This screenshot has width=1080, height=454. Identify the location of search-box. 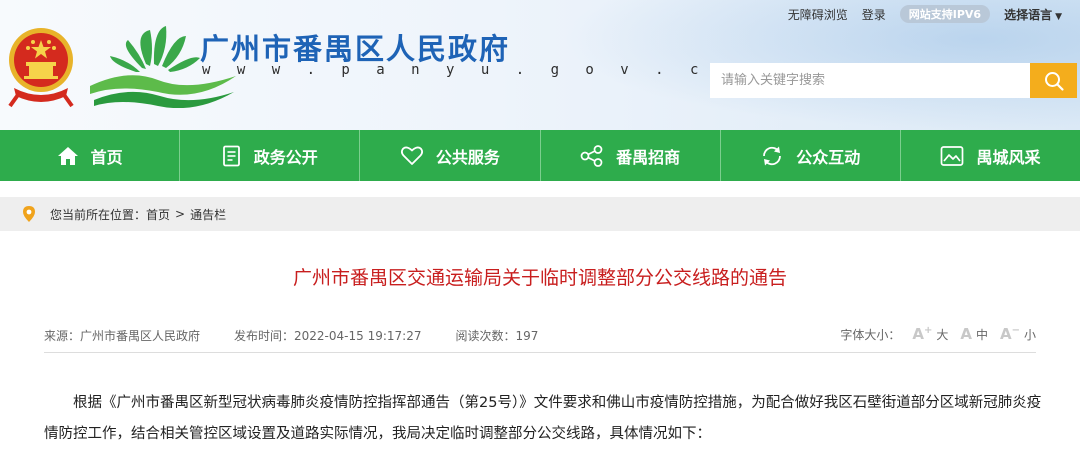
(870, 80).